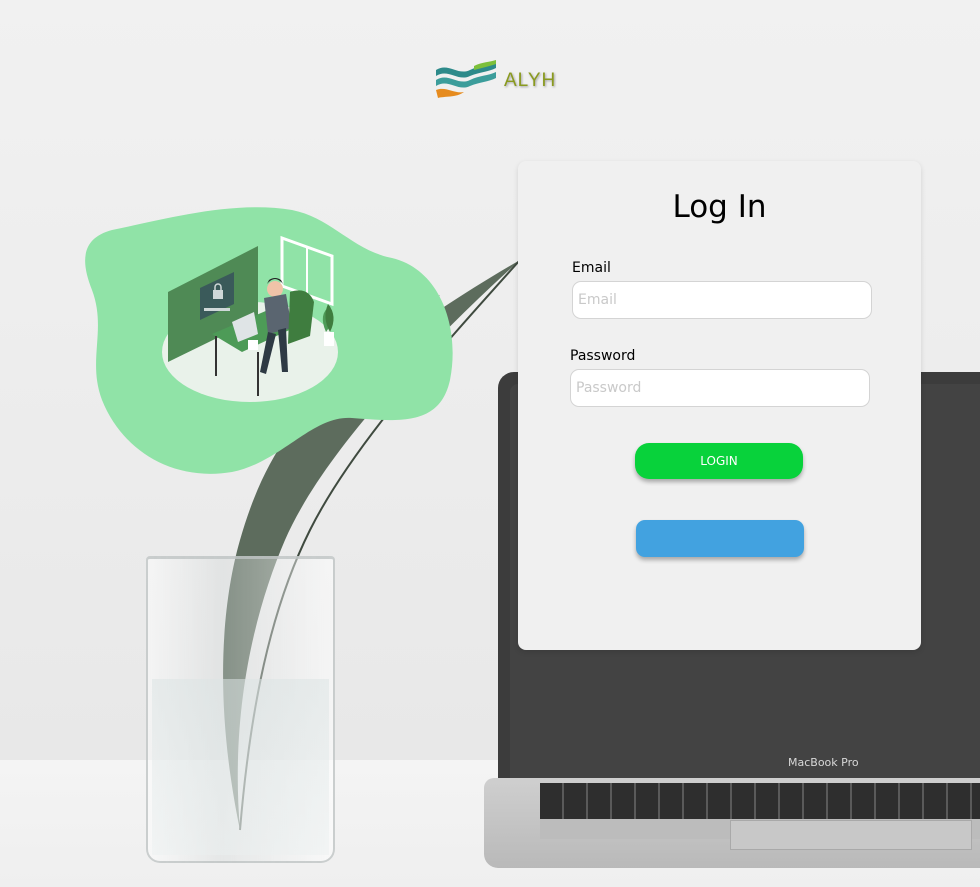 The width and height of the screenshot is (980, 887). What do you see at coordinates (760, 801) in the screenshot?
I see `laptop-keyboard` at bounding box center [760, 801].